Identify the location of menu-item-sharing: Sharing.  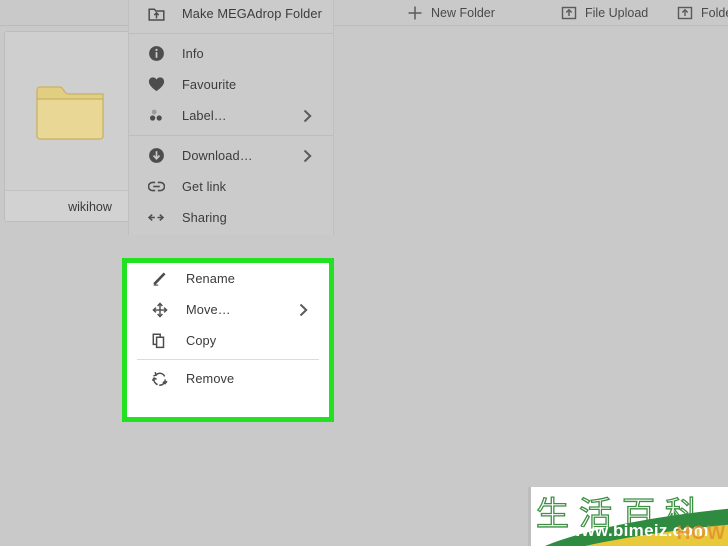
(231, 217).